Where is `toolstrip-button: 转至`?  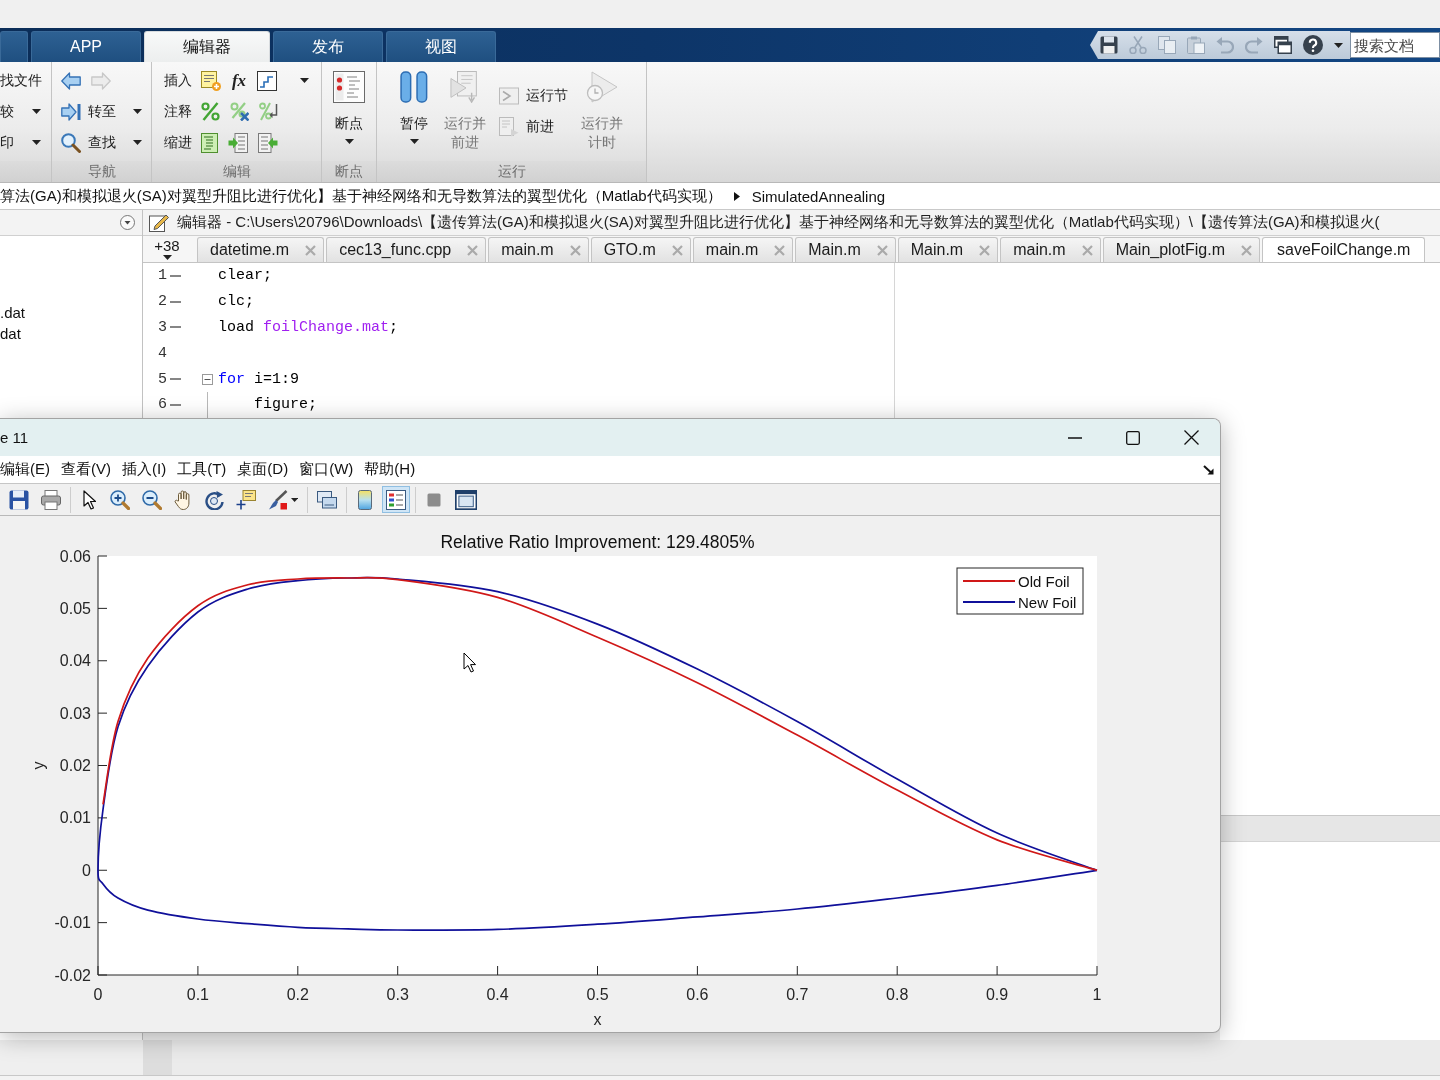
toolstrip-button: 转至 is located at coordinates (101, 111).